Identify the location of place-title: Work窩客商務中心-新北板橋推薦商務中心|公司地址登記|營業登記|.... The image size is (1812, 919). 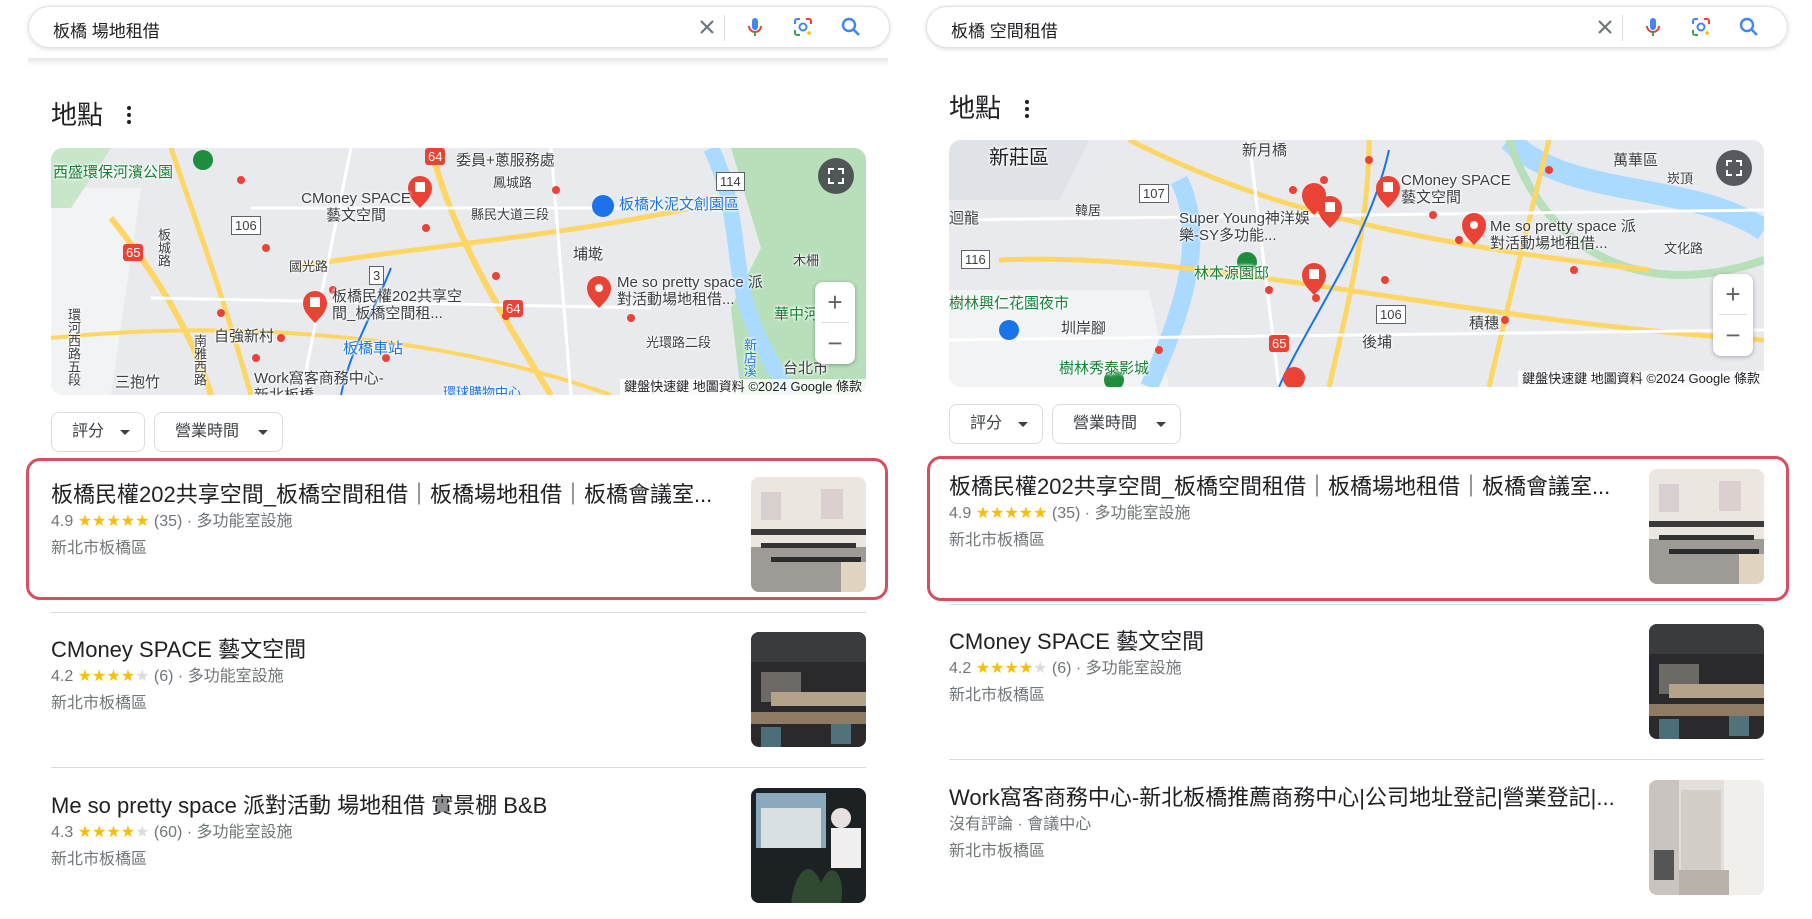
(1289, 796).